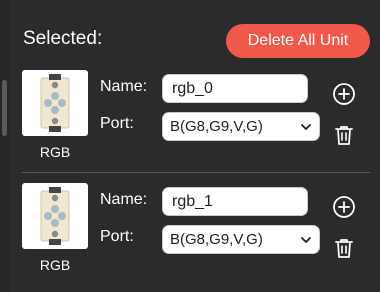  Describe the element at coordinates (298, 41) in the screenshot. I see `delete-all-unit-button: Delete All Unit` at that location.